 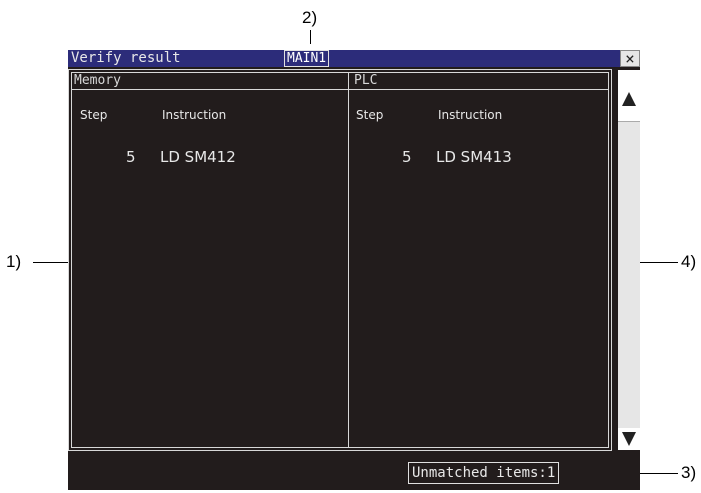 I want to click on callout-4-line, so click(x=659, y=262).